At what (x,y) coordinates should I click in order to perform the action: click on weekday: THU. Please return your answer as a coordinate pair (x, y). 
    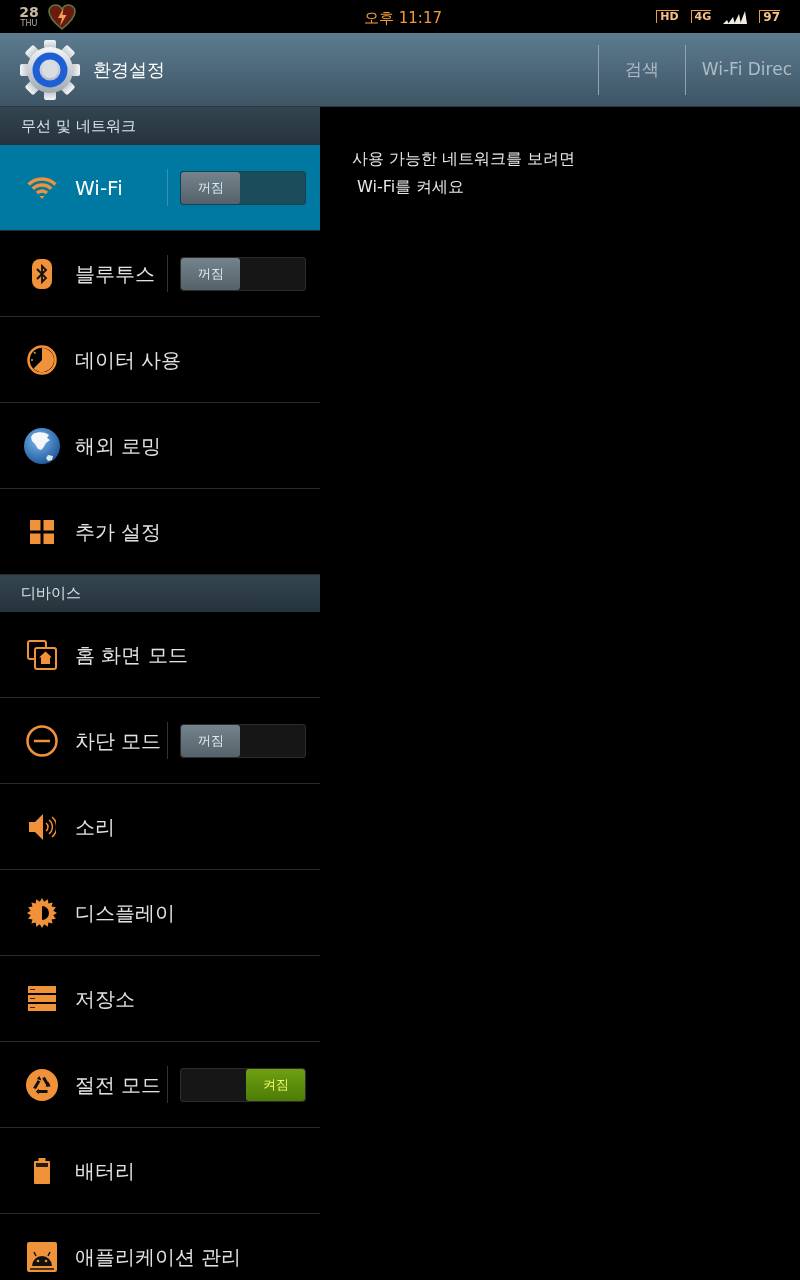
    Looking at the image, I should click on (29, 23).